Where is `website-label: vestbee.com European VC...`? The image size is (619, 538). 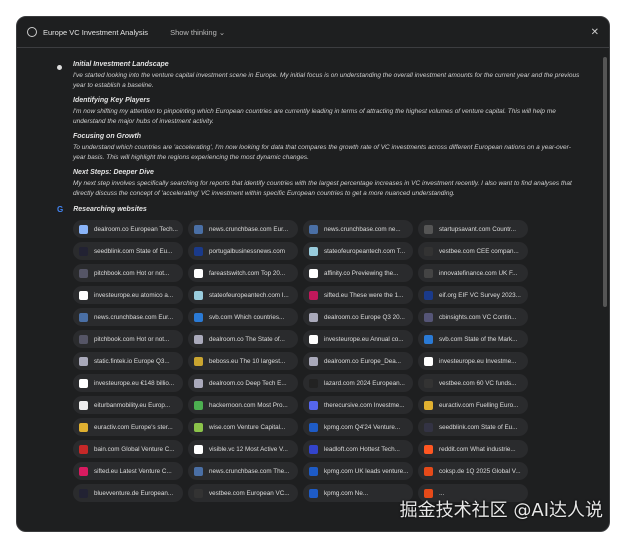
website-label: vestbee.com European VC... is located at coordinates (249, 493).